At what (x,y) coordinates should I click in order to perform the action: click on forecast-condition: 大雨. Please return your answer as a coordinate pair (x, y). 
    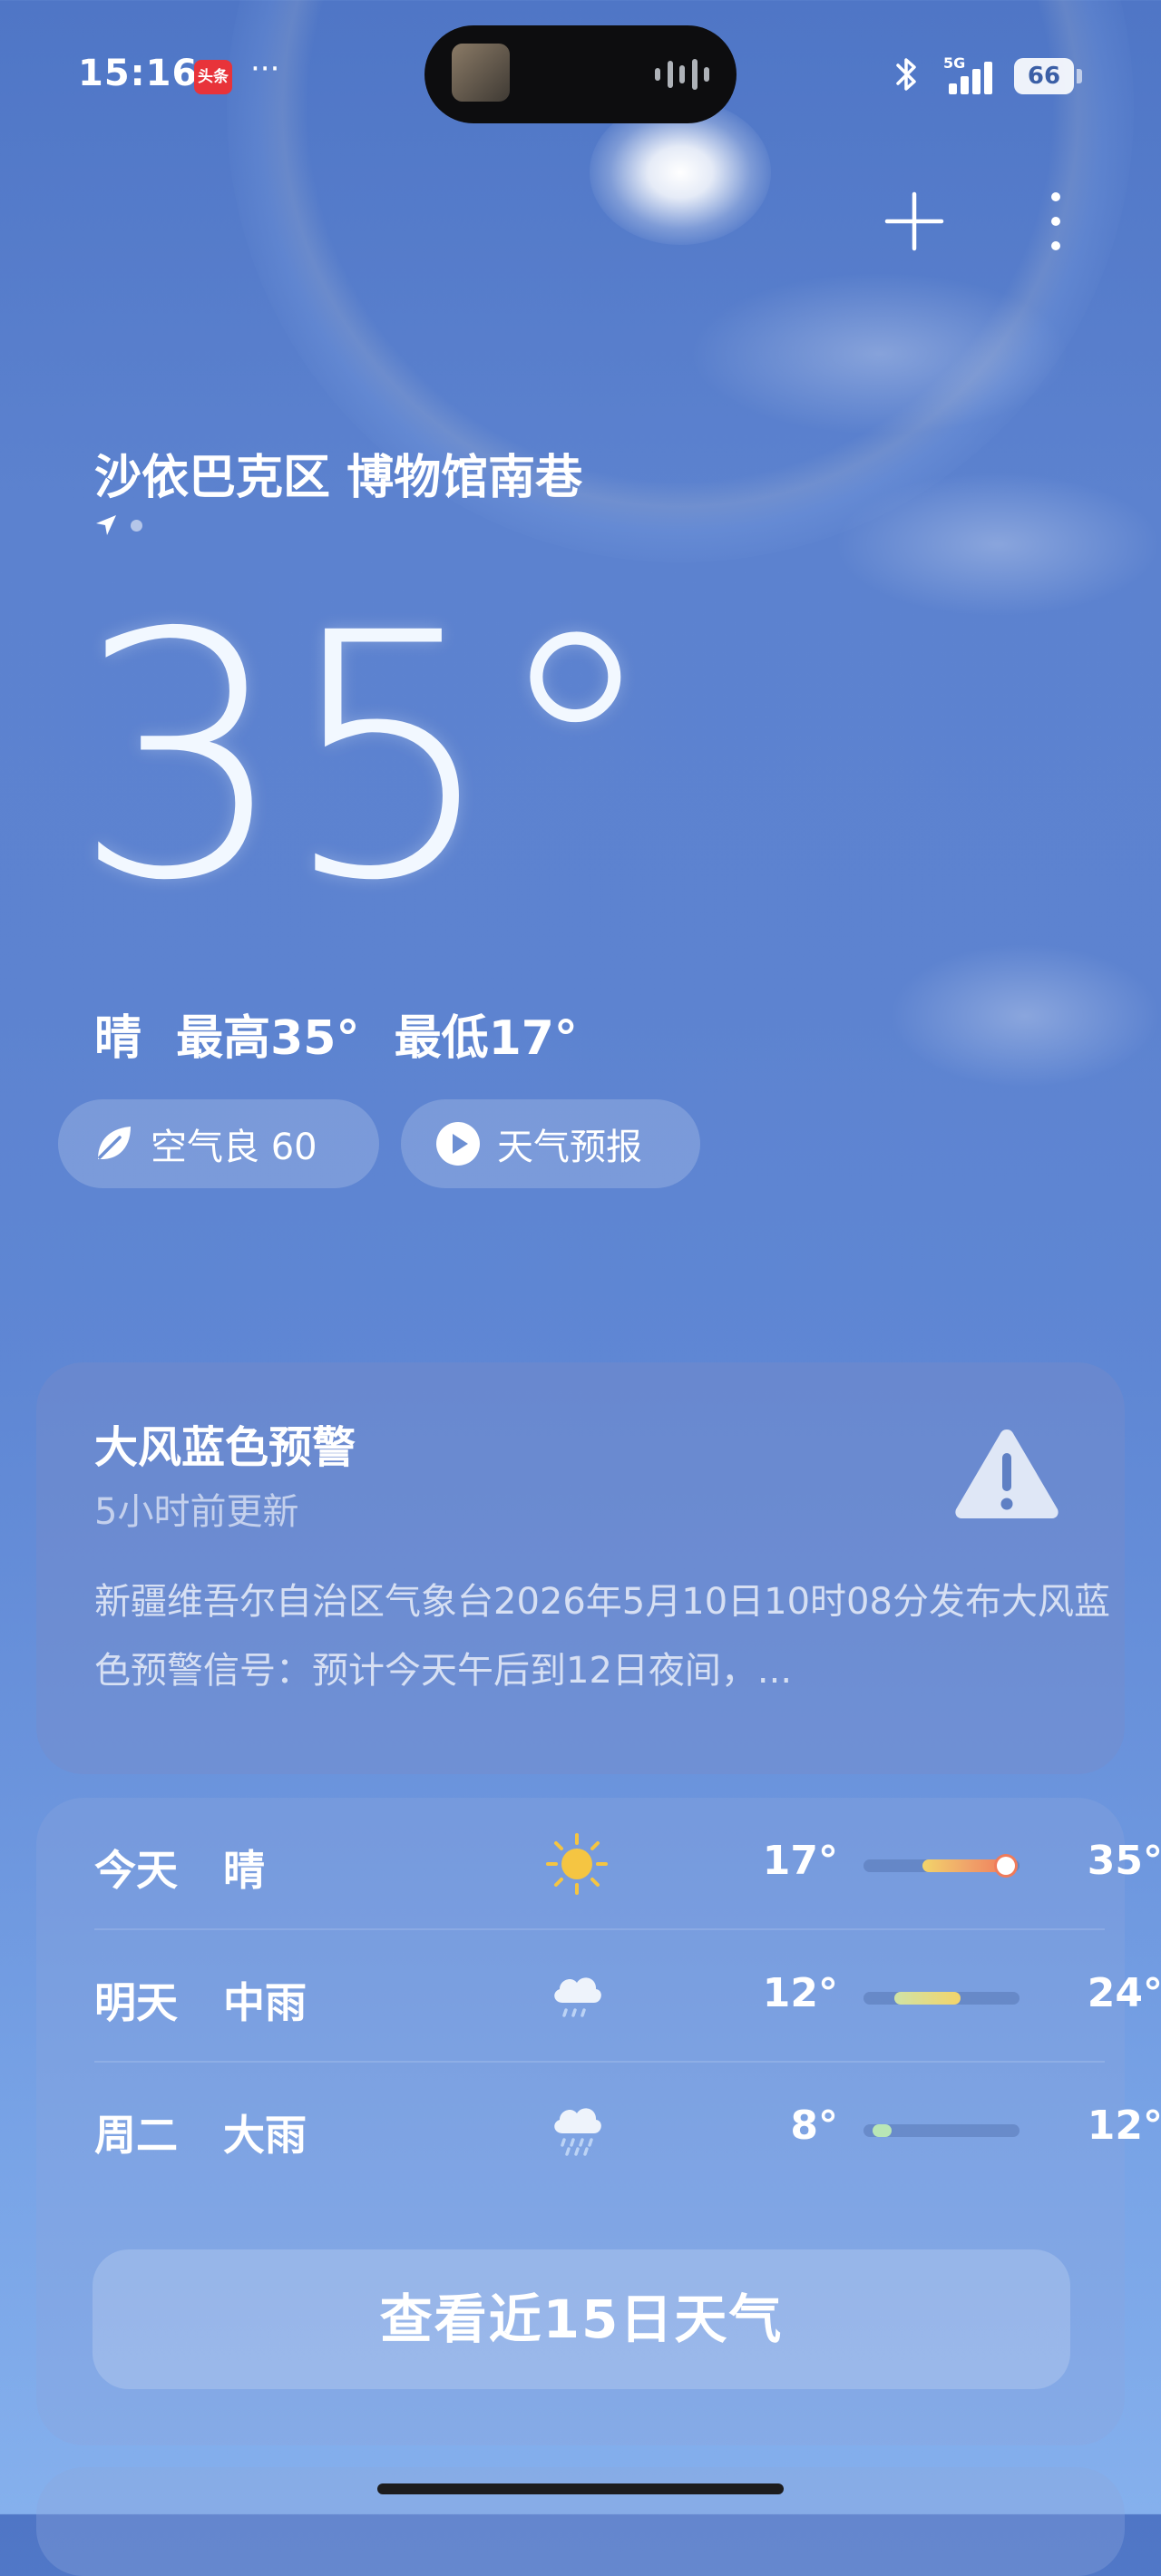
    Looking at the image, I should click on (265, 2135).